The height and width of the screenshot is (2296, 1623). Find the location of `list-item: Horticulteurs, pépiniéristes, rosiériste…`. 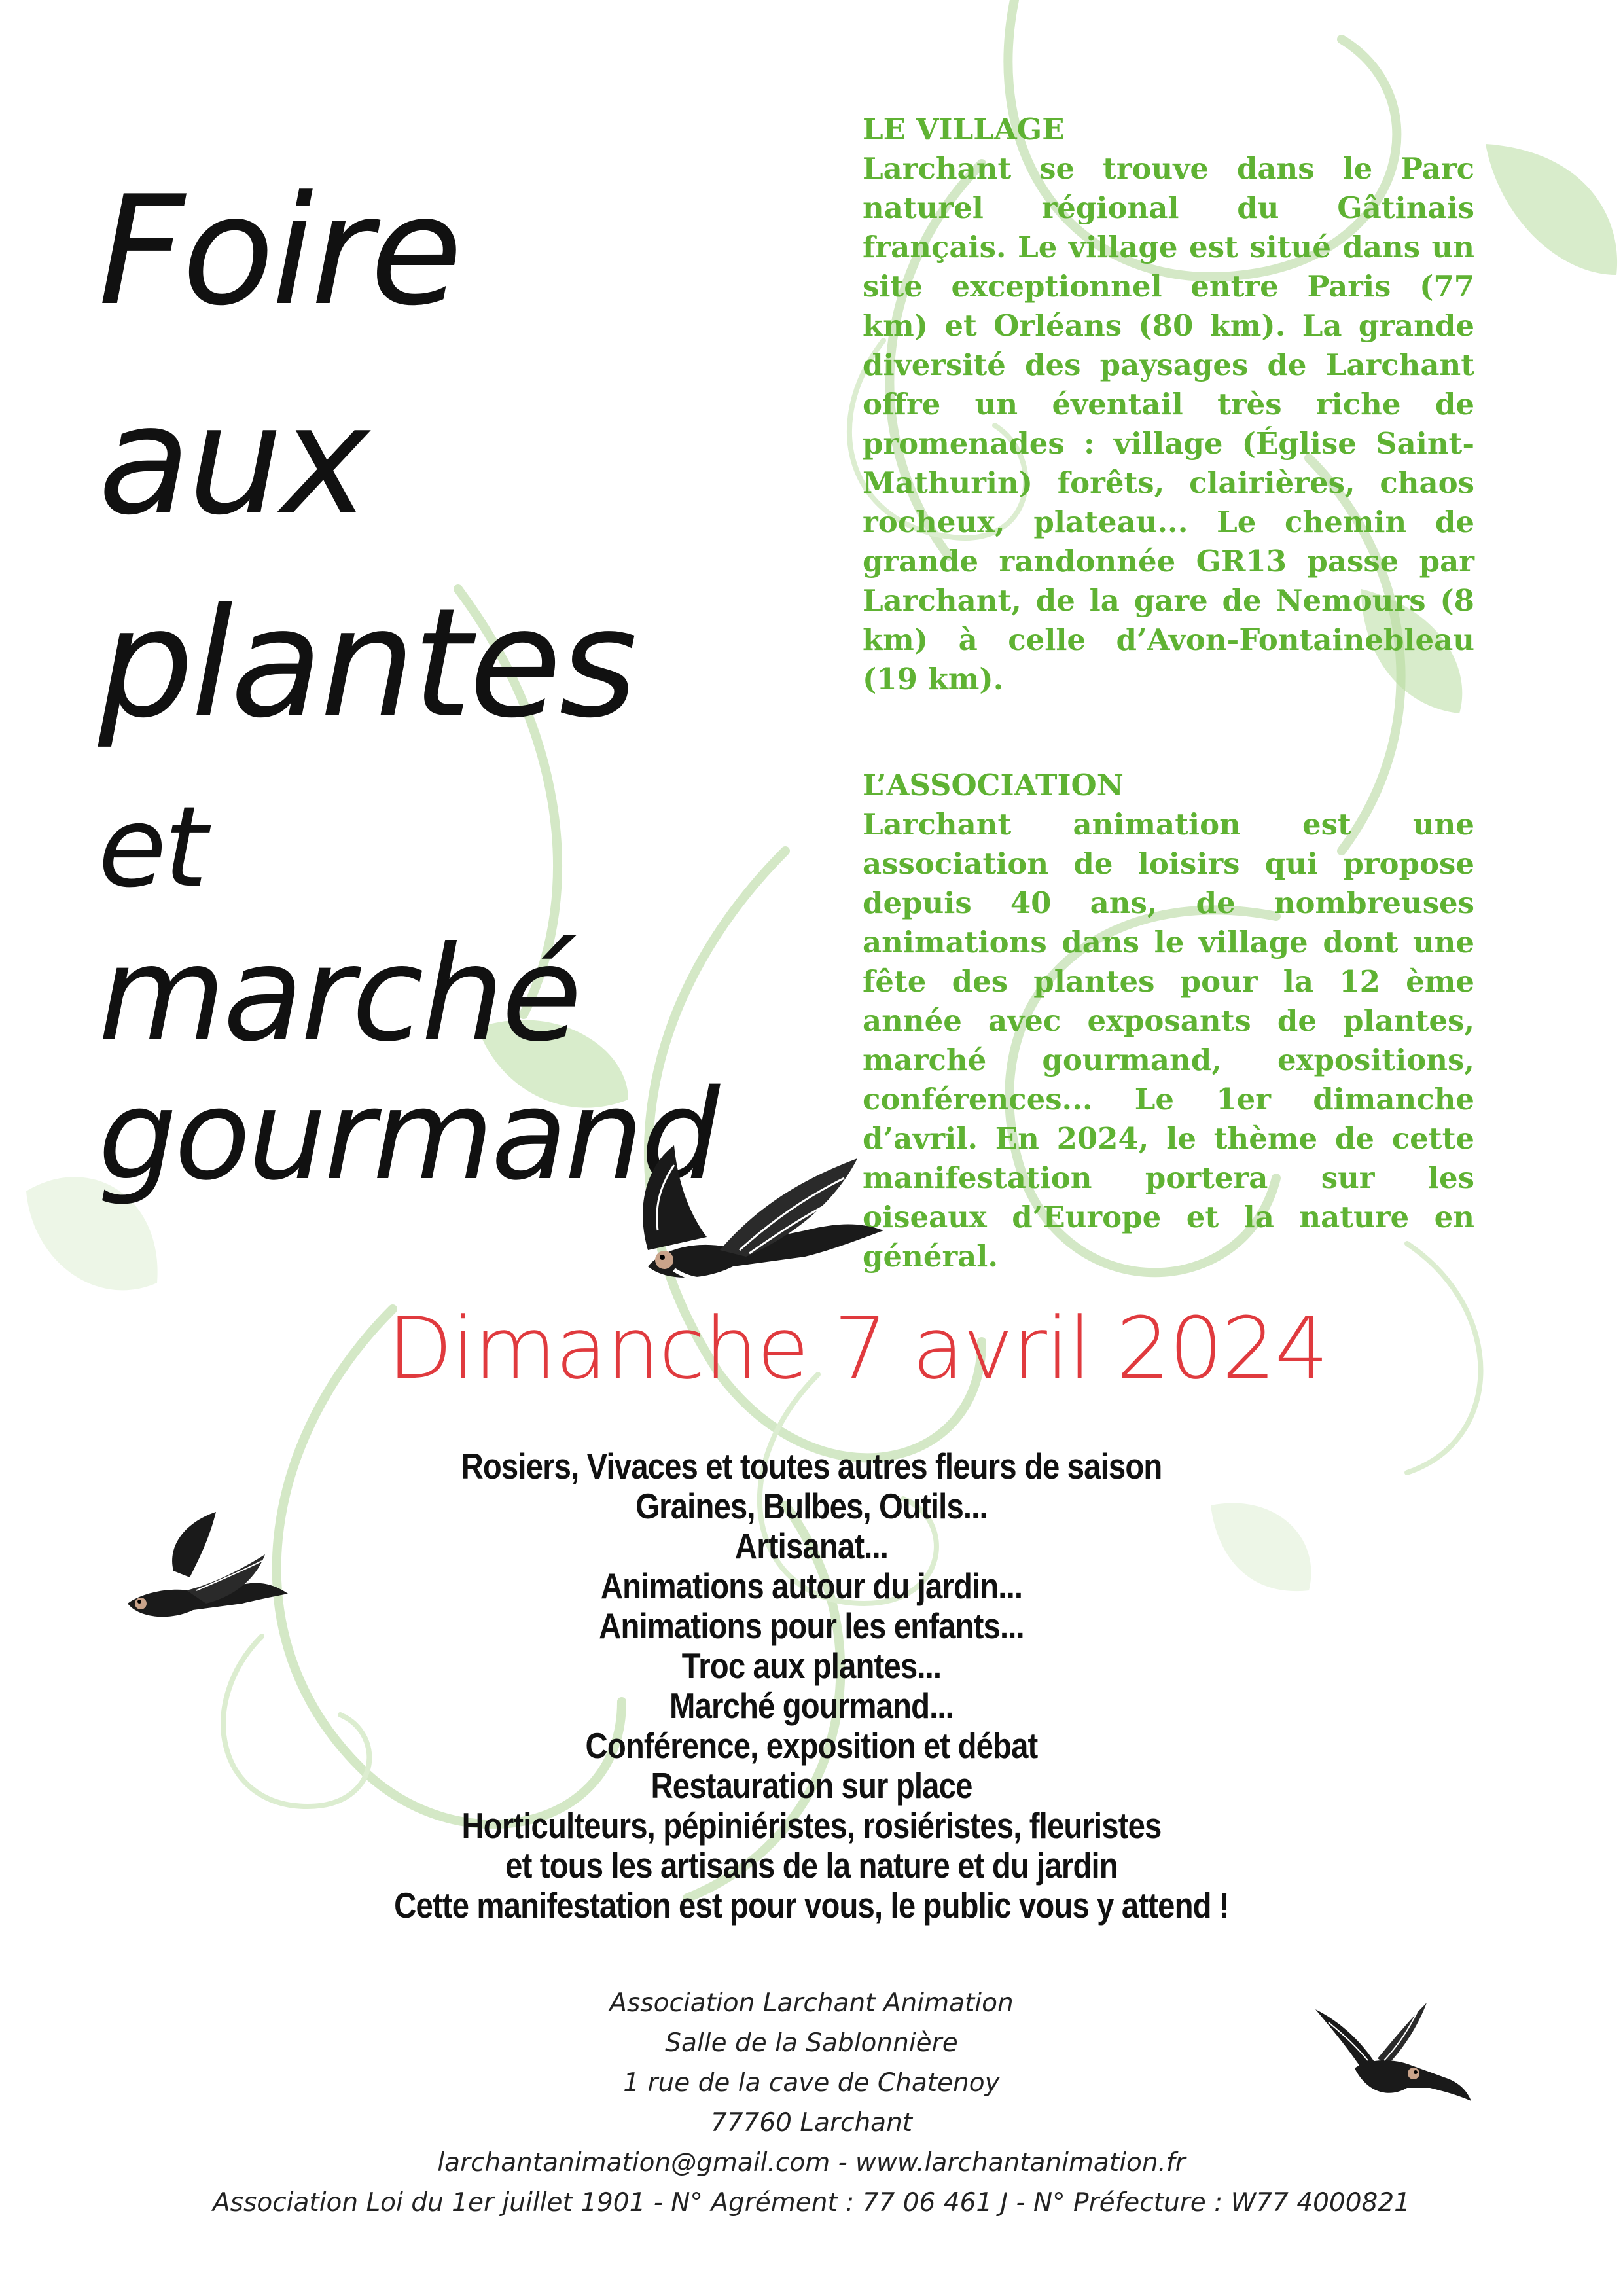

list-item: Horticulteurs, pépiniéristes, rosiériste… is located at coordinates (811, 1825).